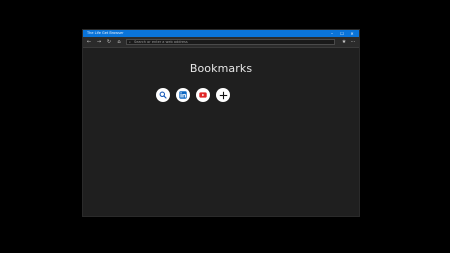 This screenshot has width=450, height=253. What do you see at coordinates (332, 33) in the screenshot?
I see `minimize-button: –` at bounding box center [332, 33].